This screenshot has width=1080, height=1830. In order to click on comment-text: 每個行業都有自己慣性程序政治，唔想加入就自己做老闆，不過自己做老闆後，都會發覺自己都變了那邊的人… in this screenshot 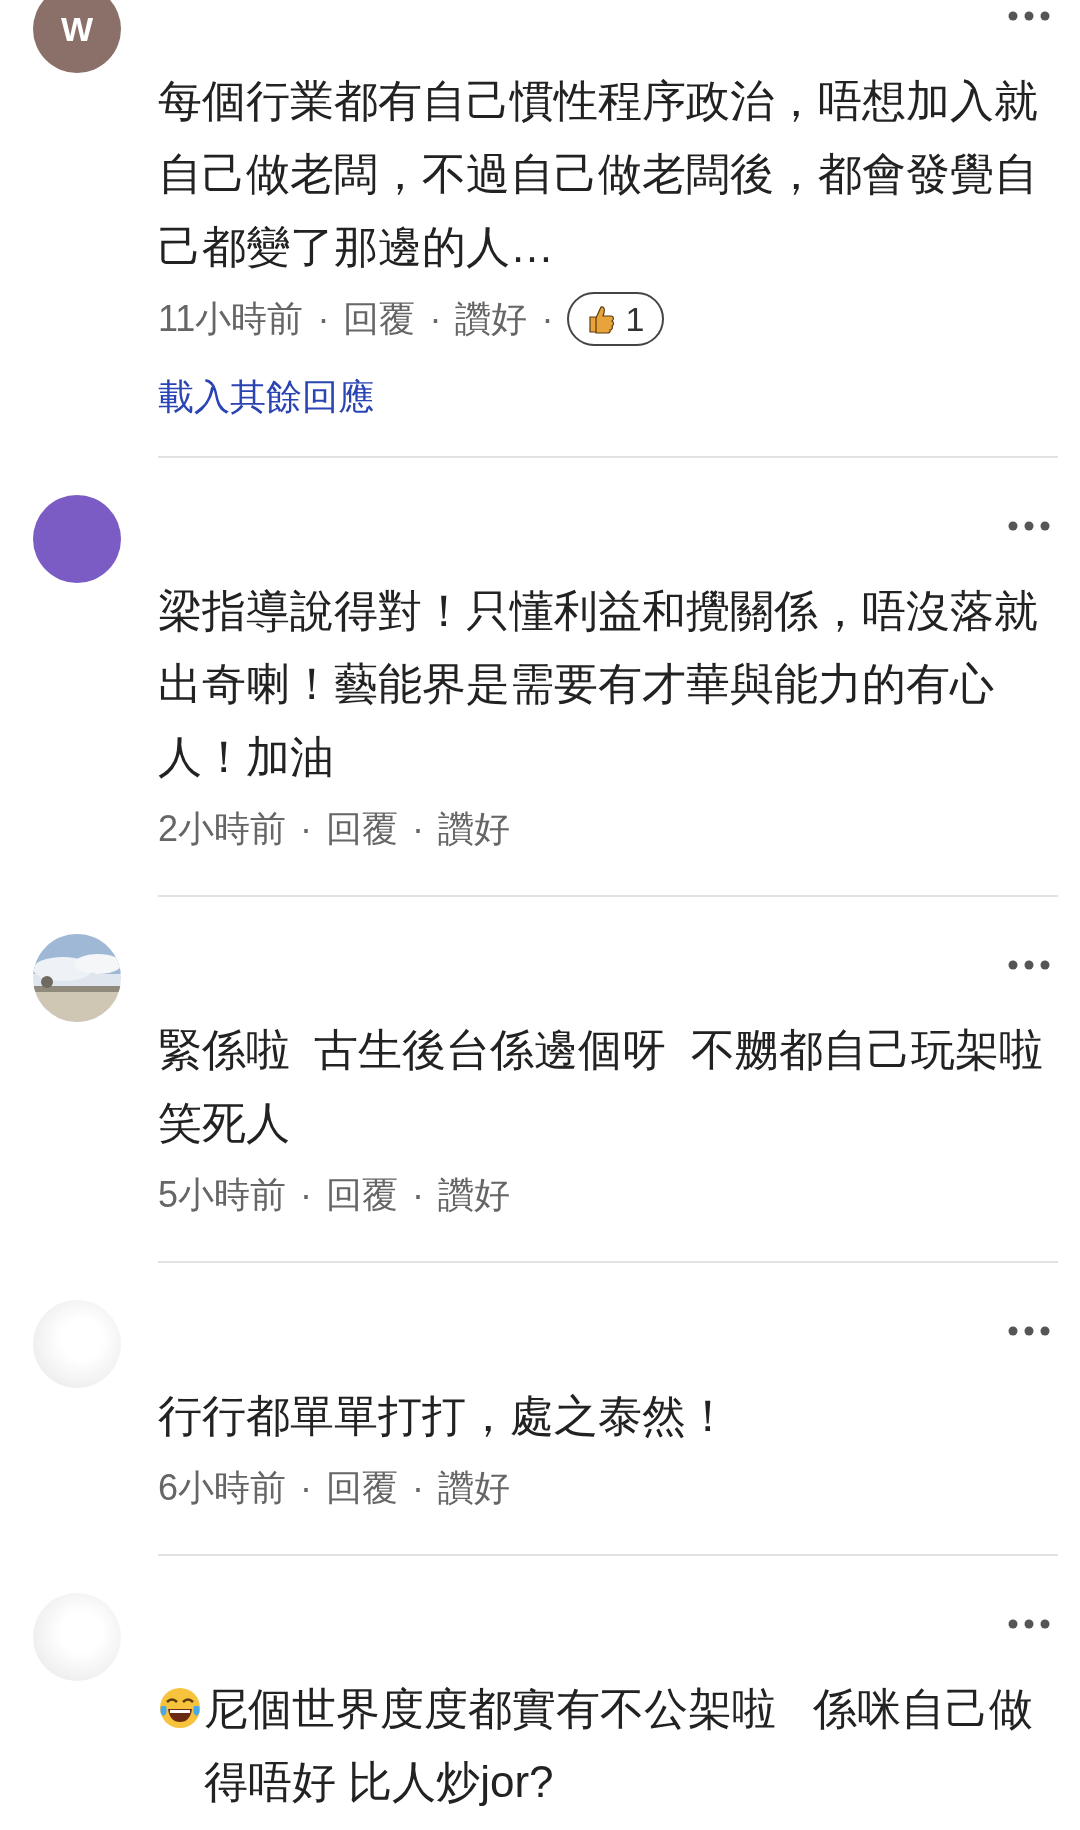, I will do `click(598, 173)`.